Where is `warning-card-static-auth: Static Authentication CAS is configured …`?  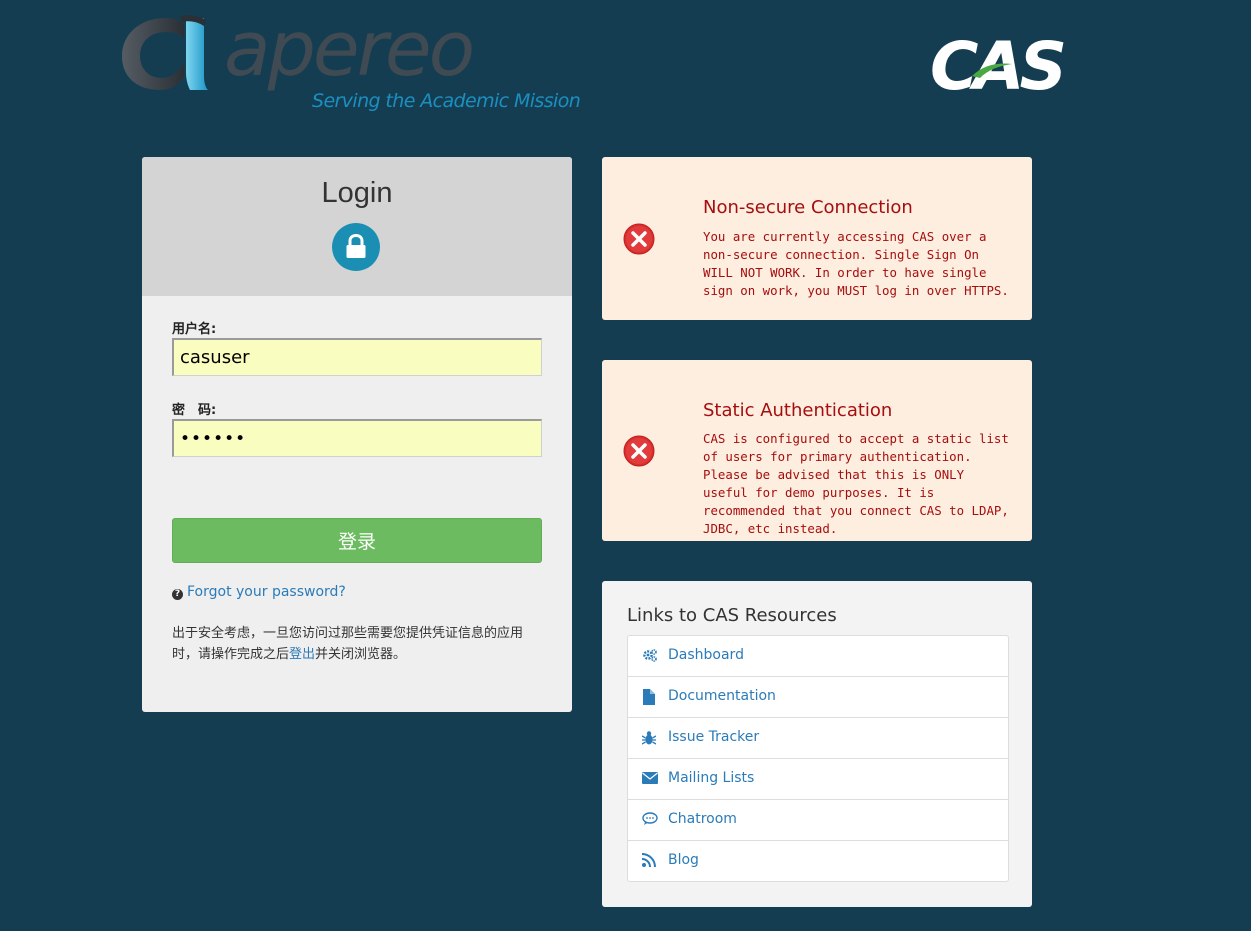 warning-card-static-auth: Static Authentication CAS is configured … is located at coordinates (817, 450).